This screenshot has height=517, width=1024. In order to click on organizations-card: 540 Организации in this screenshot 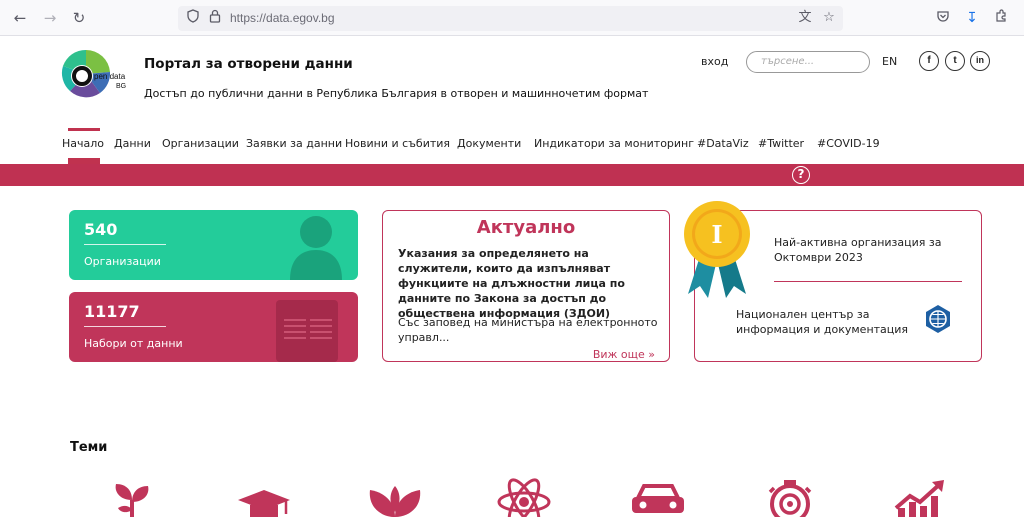, I will do `click(213, 245)`.